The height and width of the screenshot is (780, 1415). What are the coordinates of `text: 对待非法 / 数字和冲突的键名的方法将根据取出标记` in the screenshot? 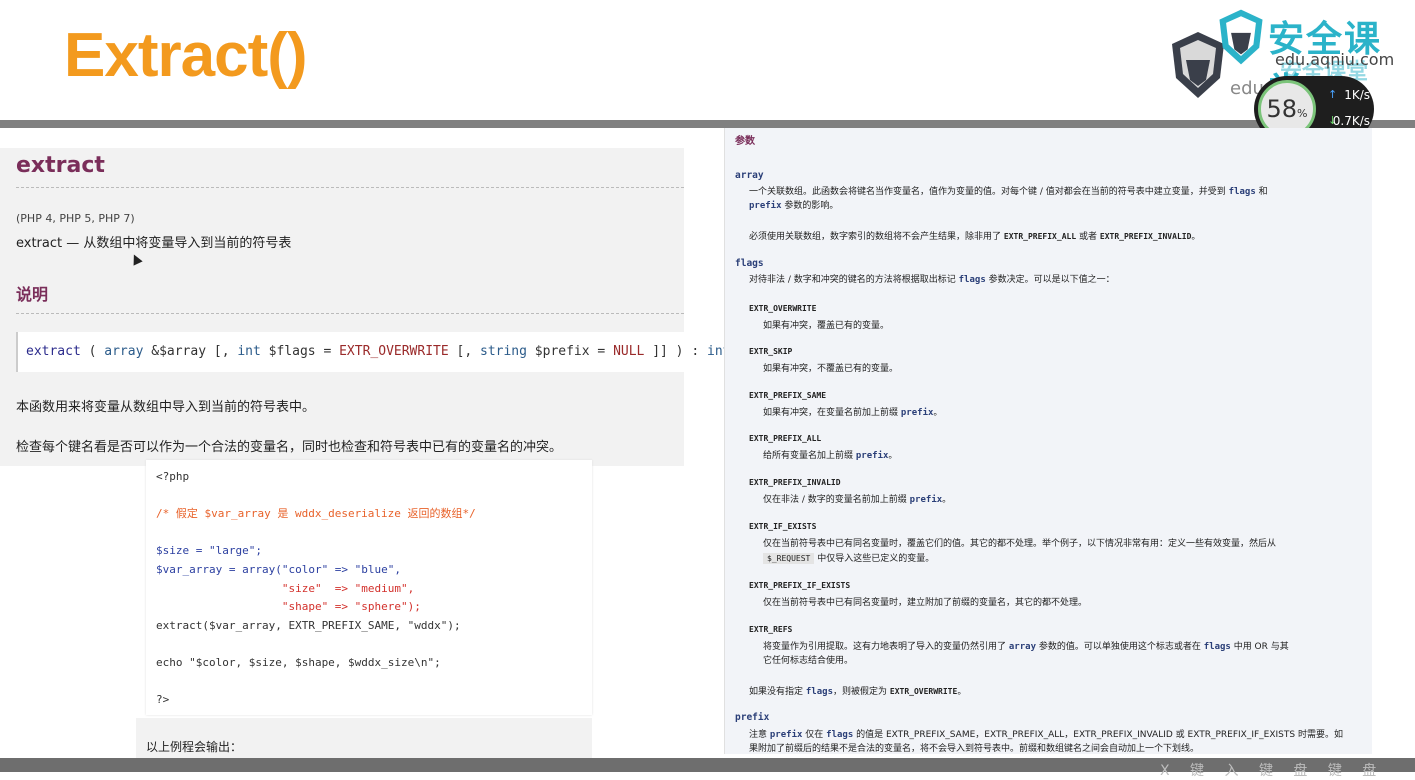 It's located at (852, 280).